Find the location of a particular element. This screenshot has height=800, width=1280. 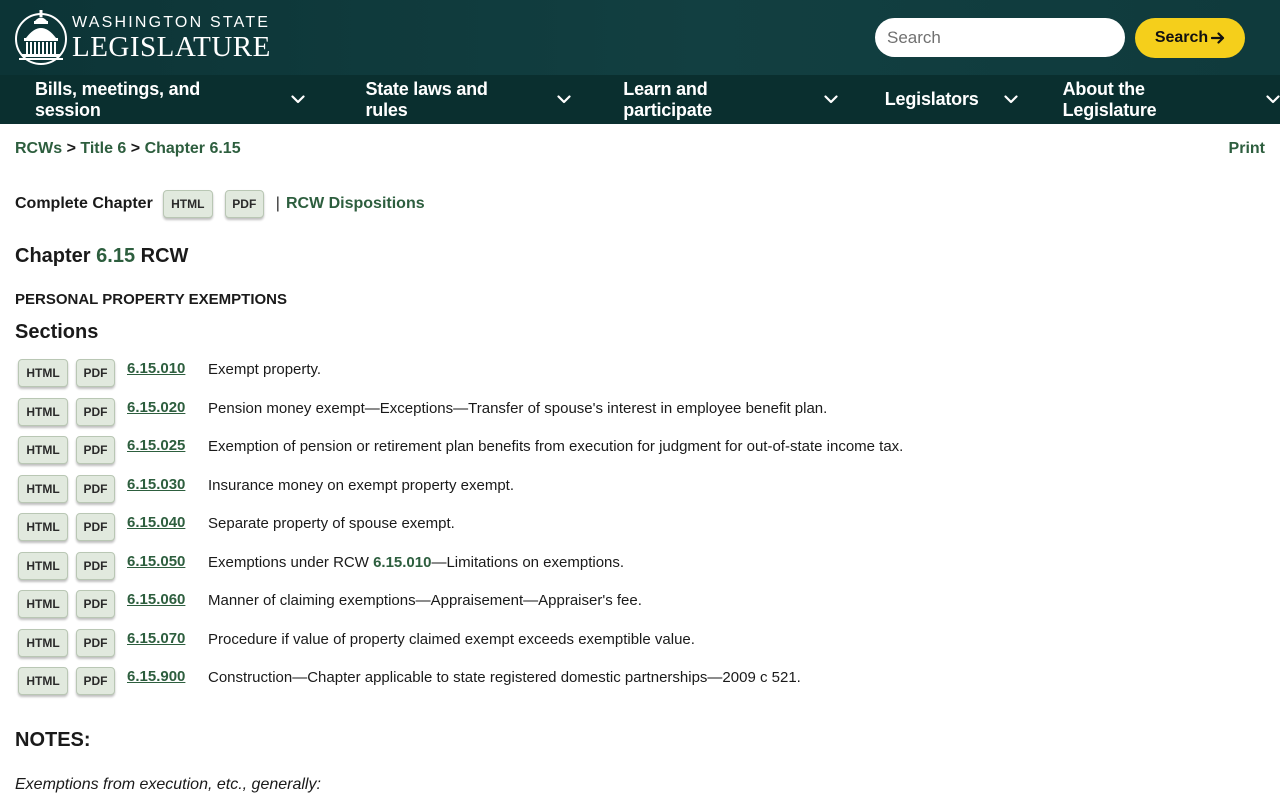

nav-state-laws-rules: State laws and rules is located at coordinates (468, 99).